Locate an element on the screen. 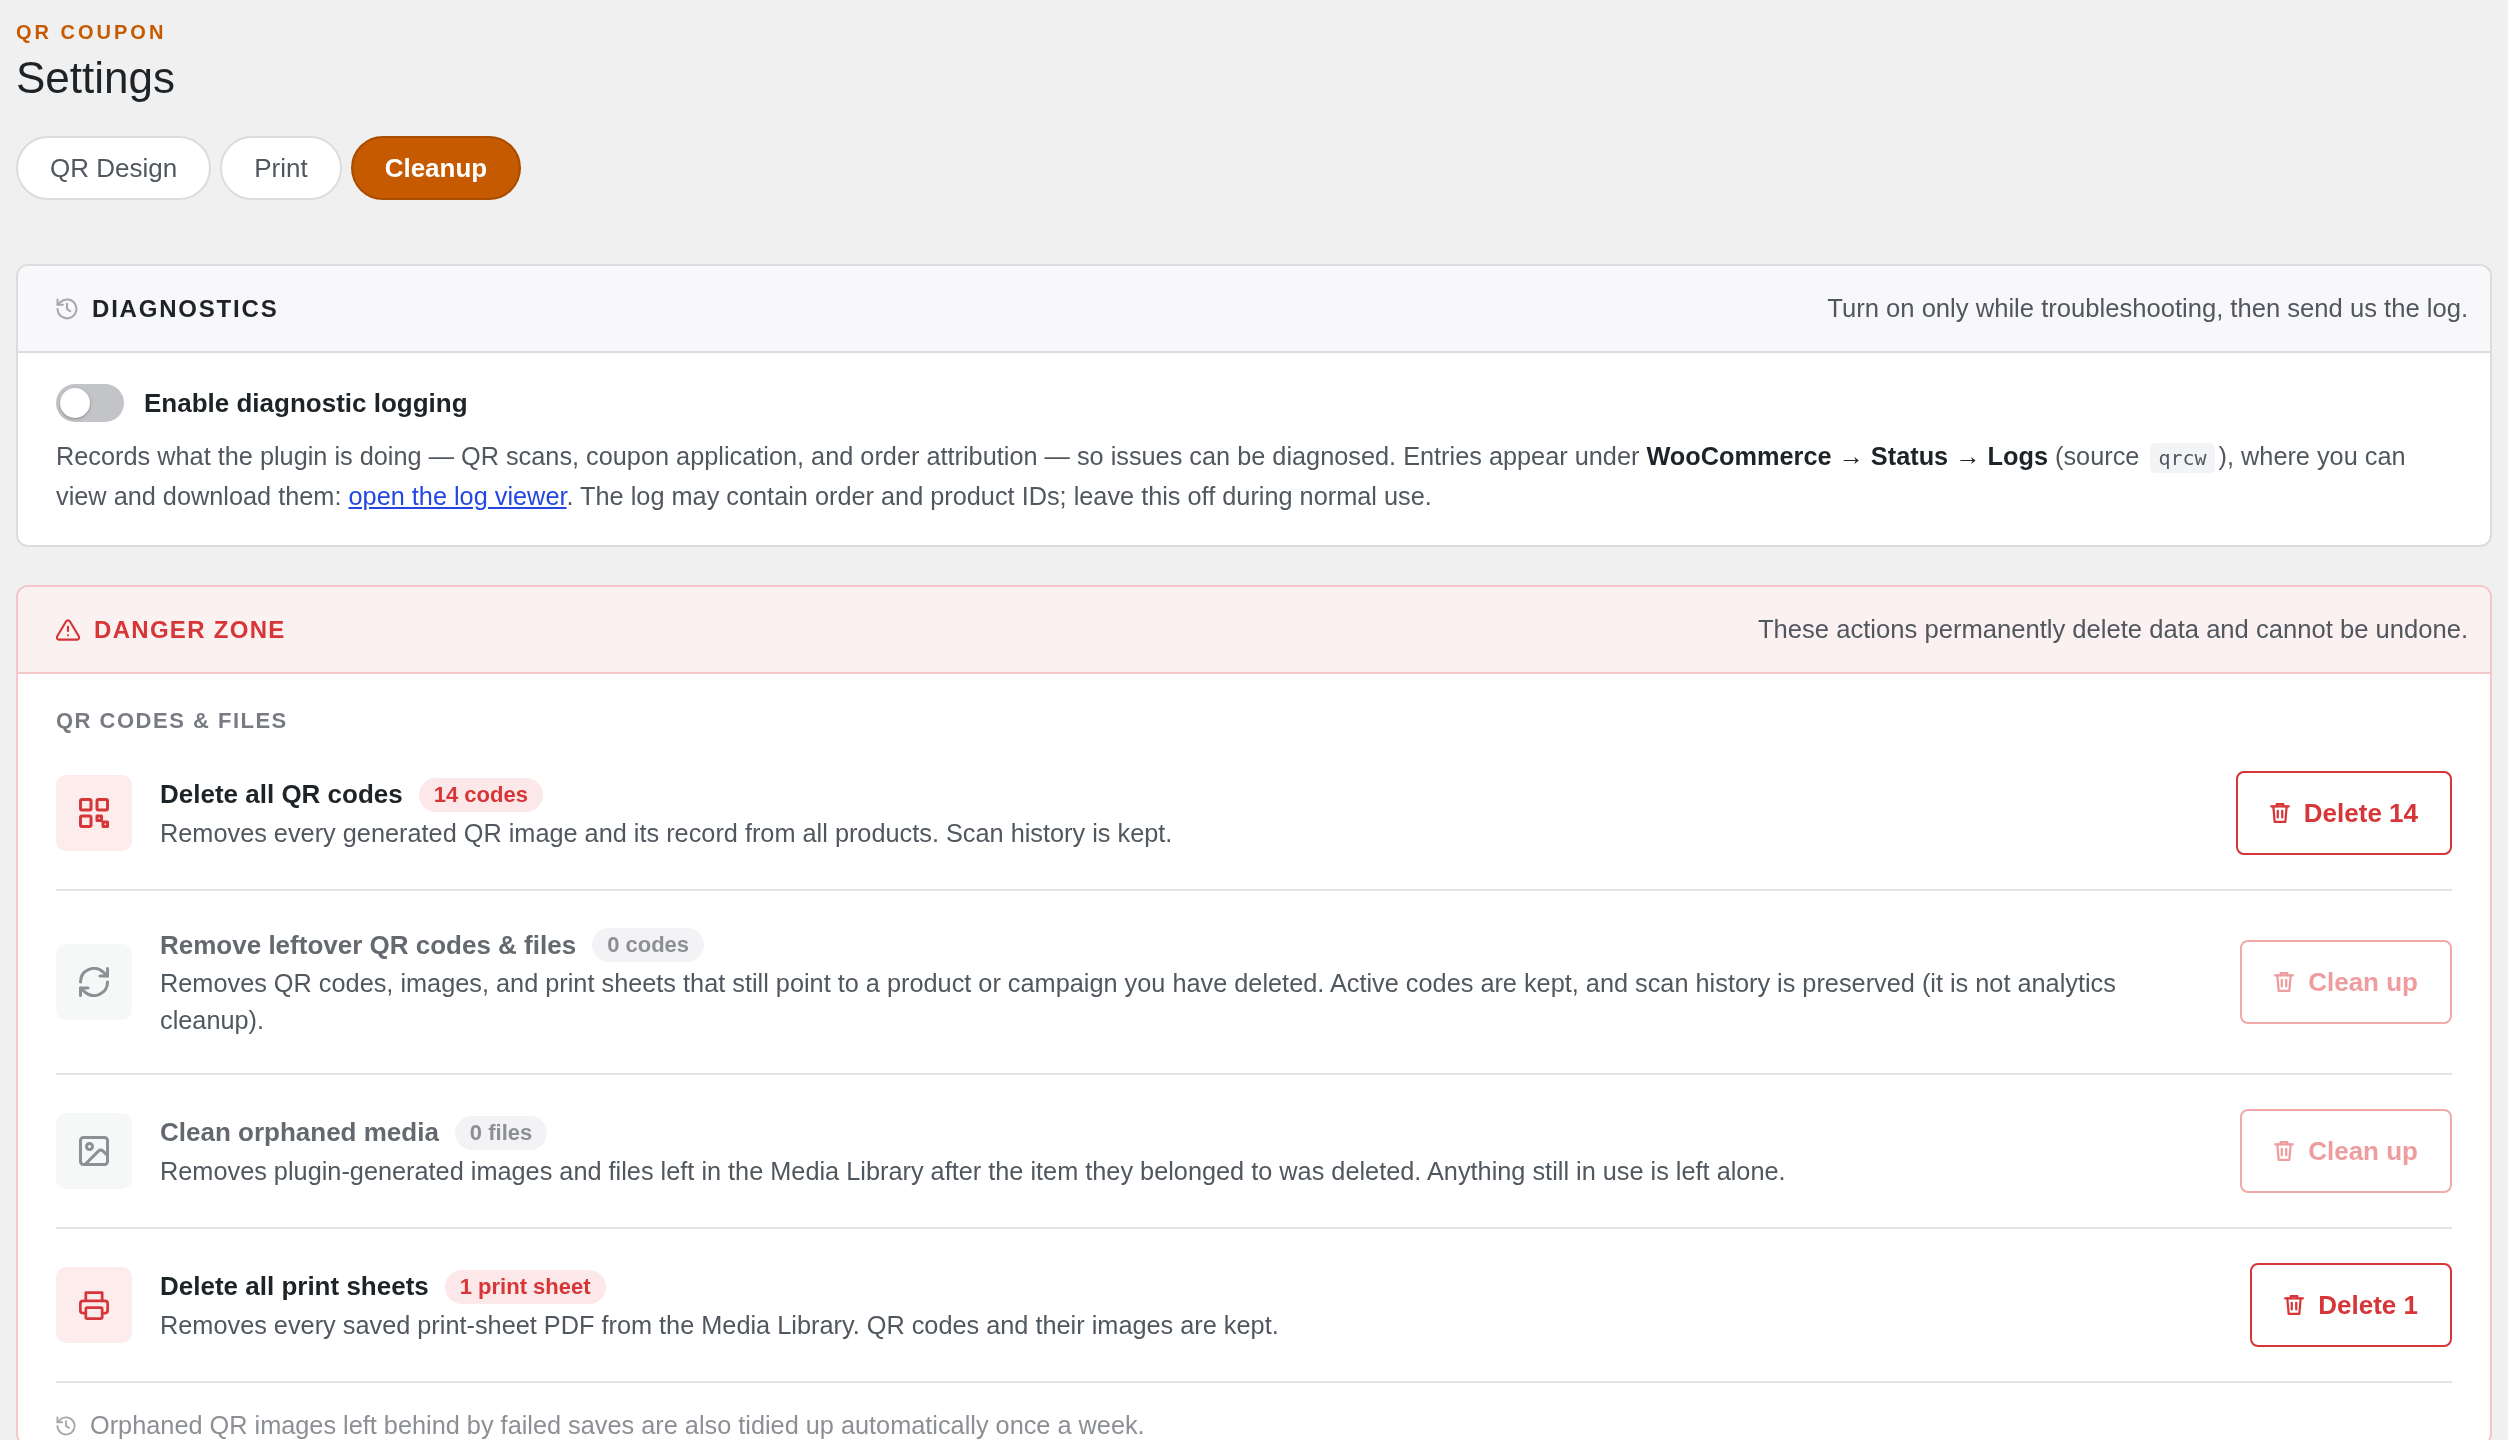  action-title: Clean orphaned media is located at coordinates (299, 1132).